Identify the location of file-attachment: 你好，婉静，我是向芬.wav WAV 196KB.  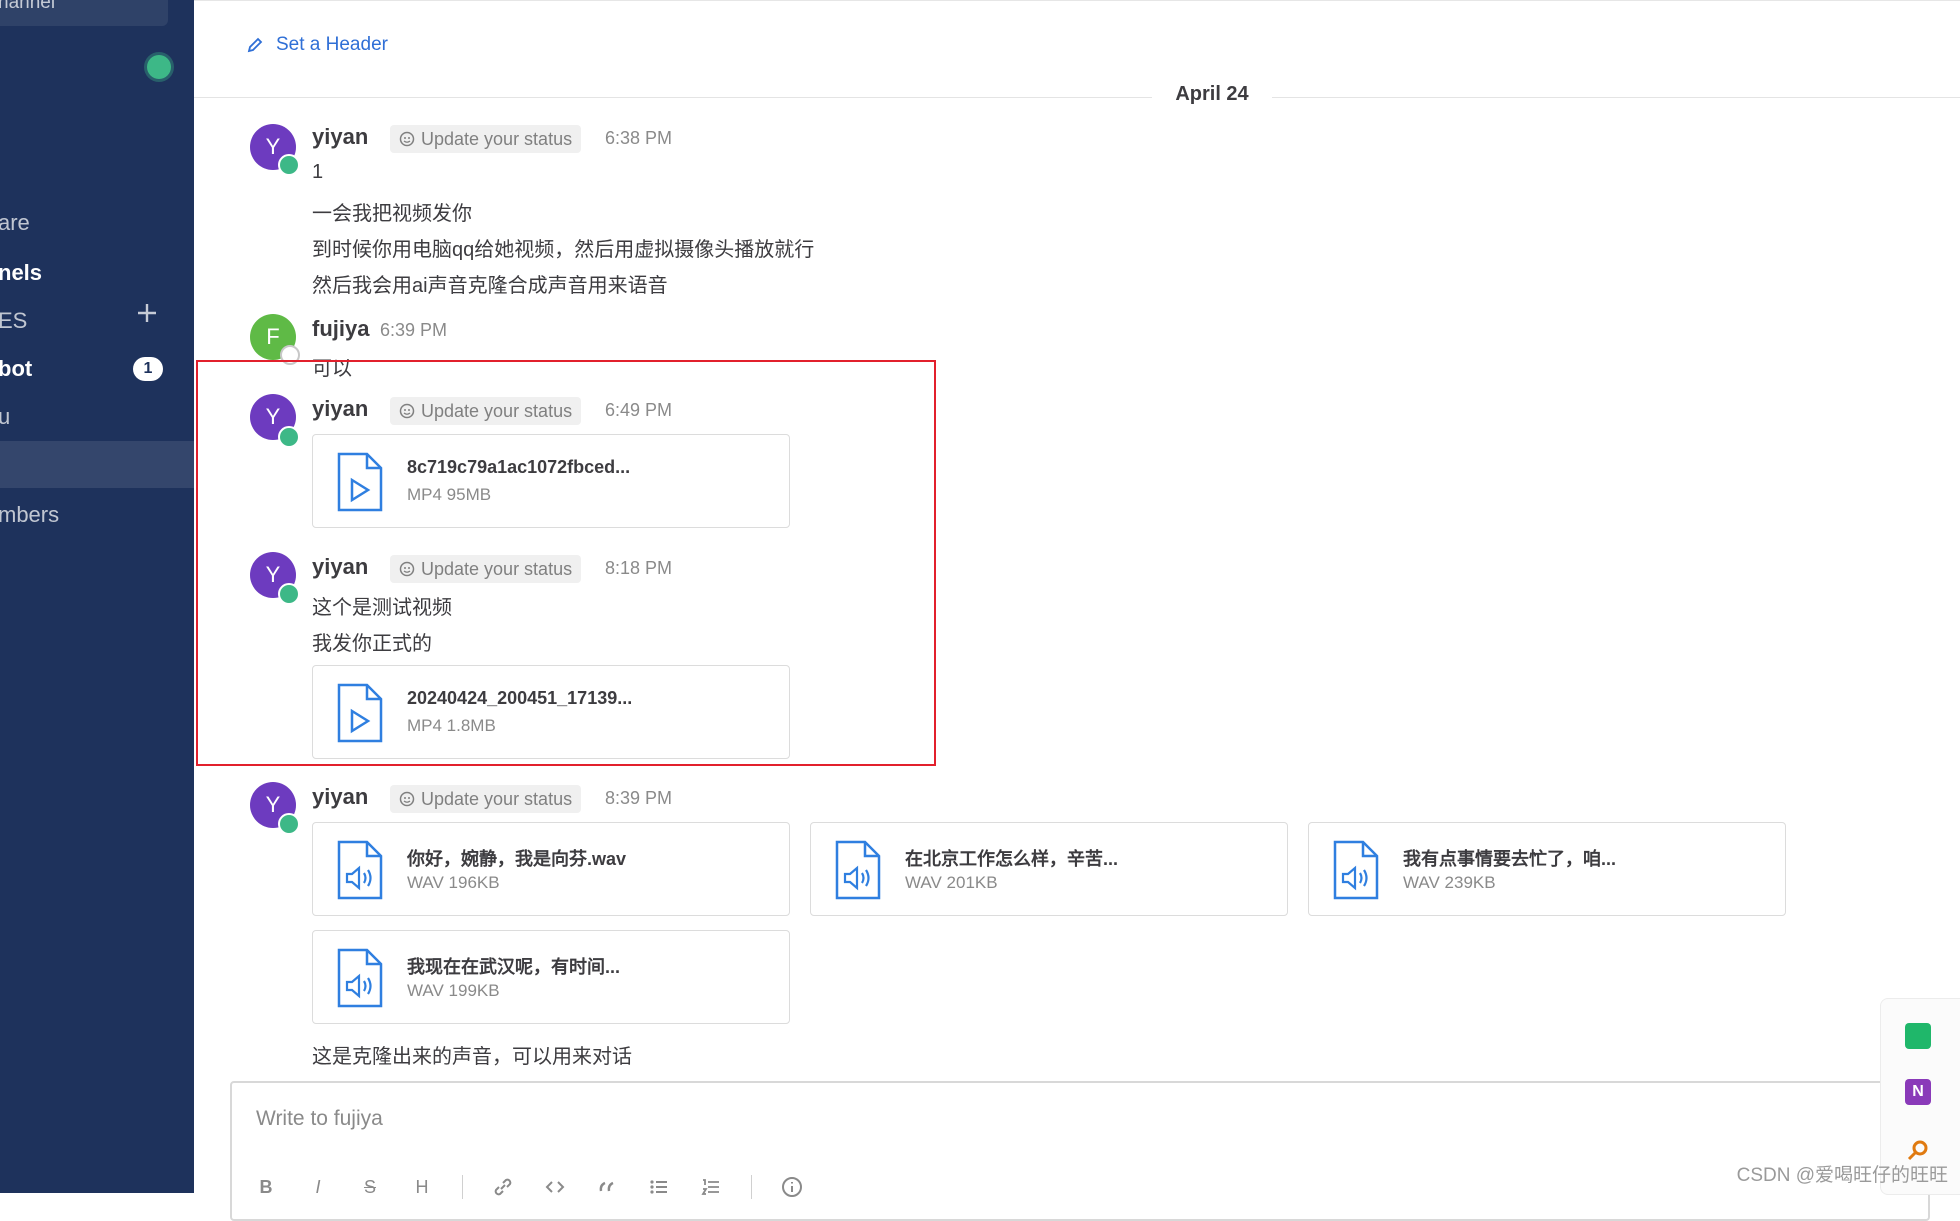
(551, 869).